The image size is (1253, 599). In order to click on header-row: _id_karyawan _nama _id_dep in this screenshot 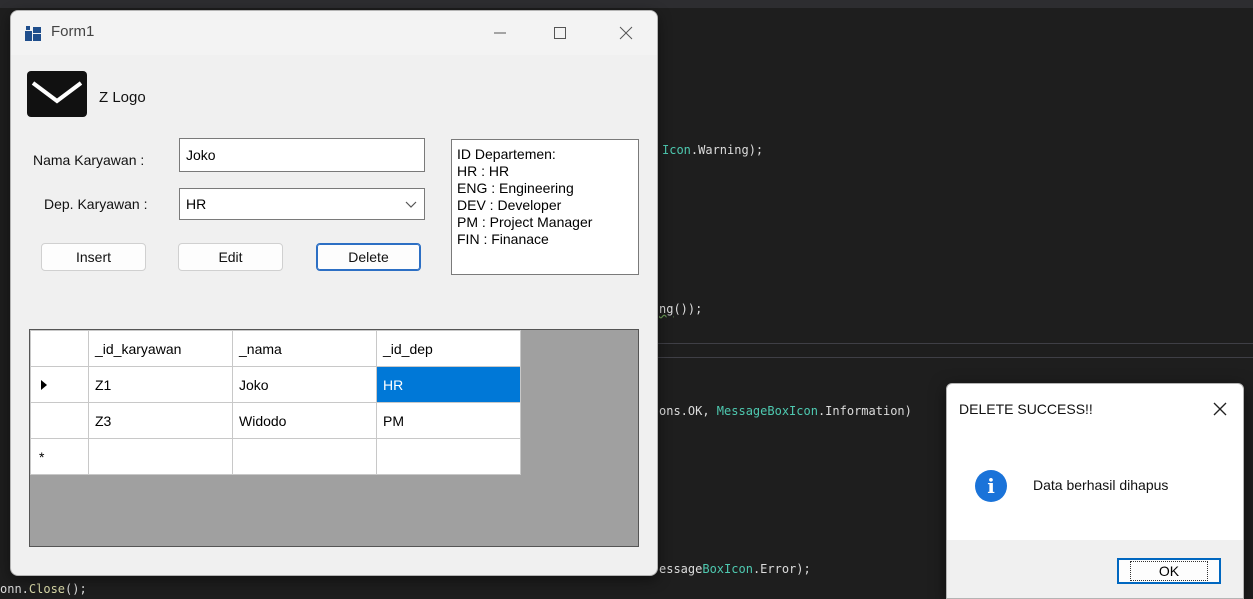, I will do `click(275, 348)`.